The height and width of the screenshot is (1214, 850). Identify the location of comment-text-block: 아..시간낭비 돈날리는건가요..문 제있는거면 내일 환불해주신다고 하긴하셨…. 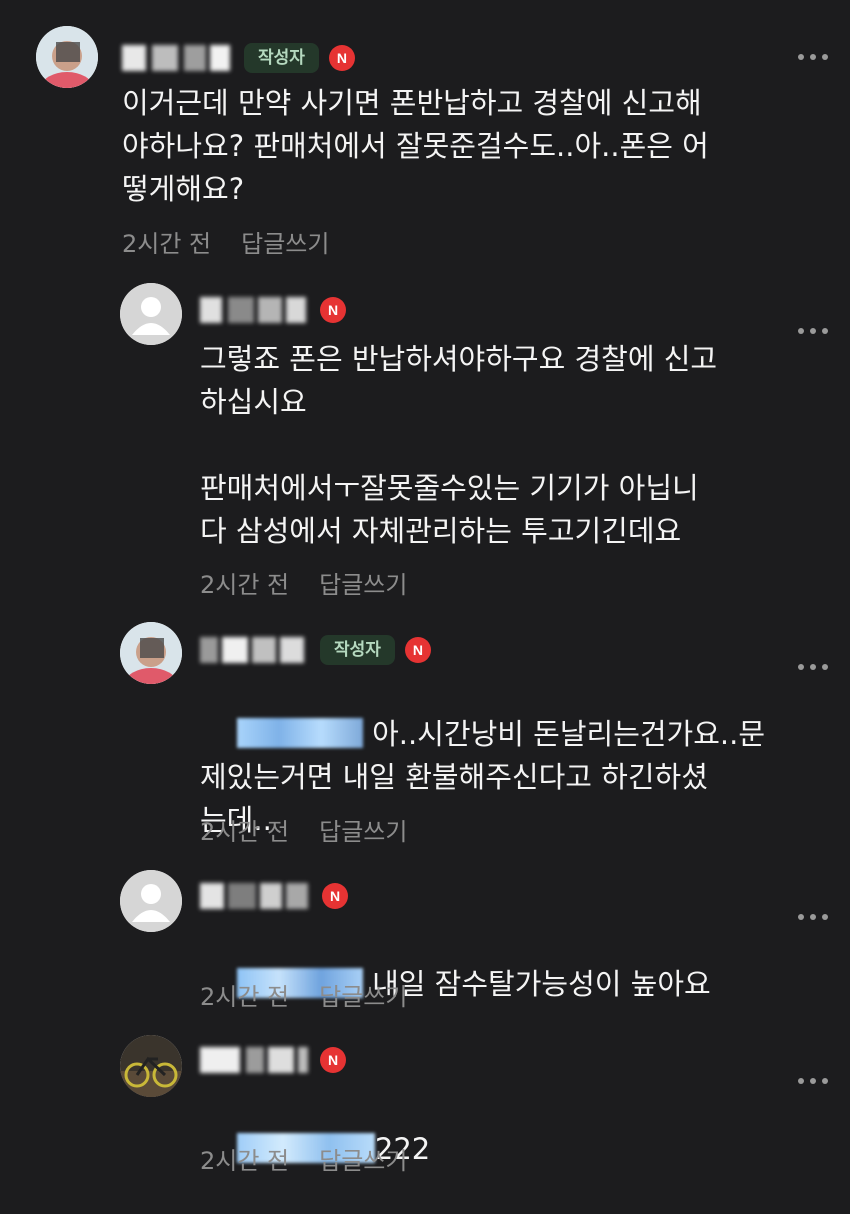
(510, 777).